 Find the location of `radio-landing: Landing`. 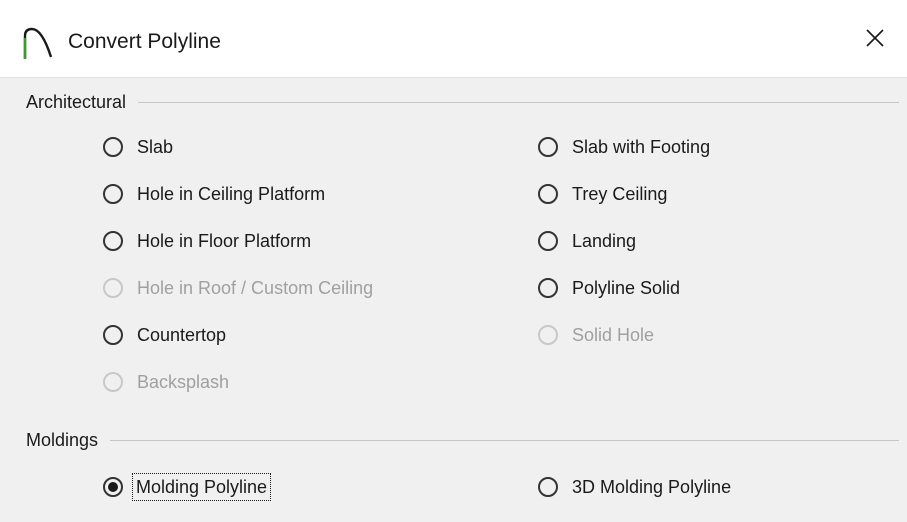

radio-landing: Landing is located at coordinates (587, 241).